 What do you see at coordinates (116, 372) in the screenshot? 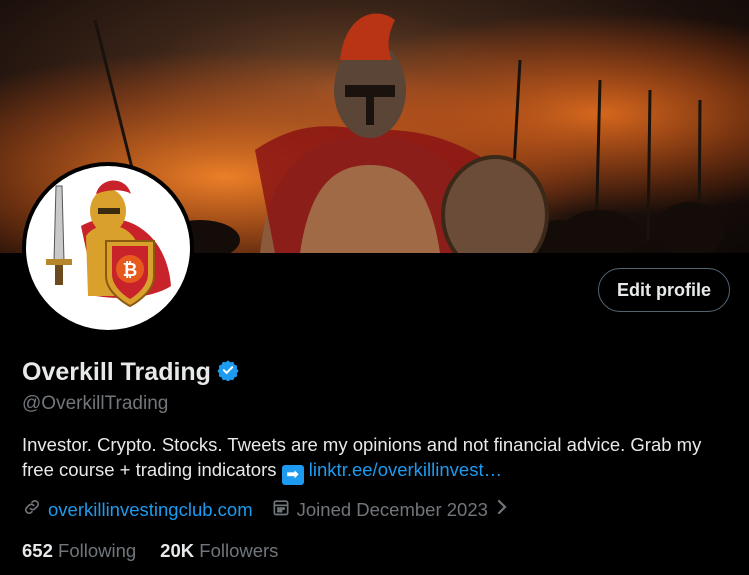
I see `display-name: Overkill Trading` at bounding box center [116, 372].